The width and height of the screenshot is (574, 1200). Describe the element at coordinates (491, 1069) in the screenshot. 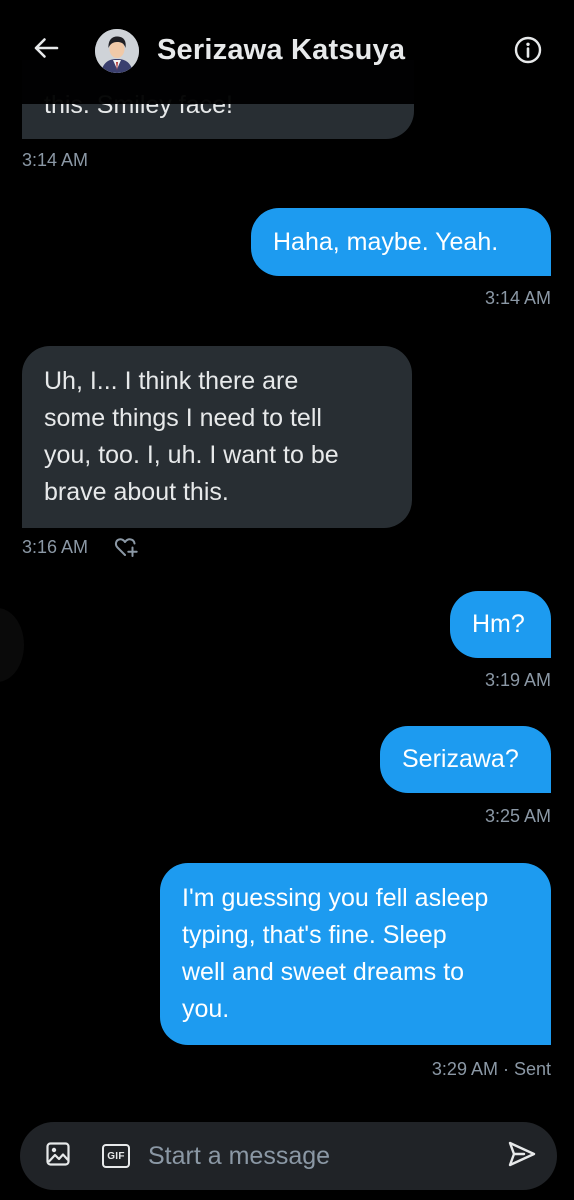

I see `message-status-timestamp: 3:29 AM · Sent` at that location.